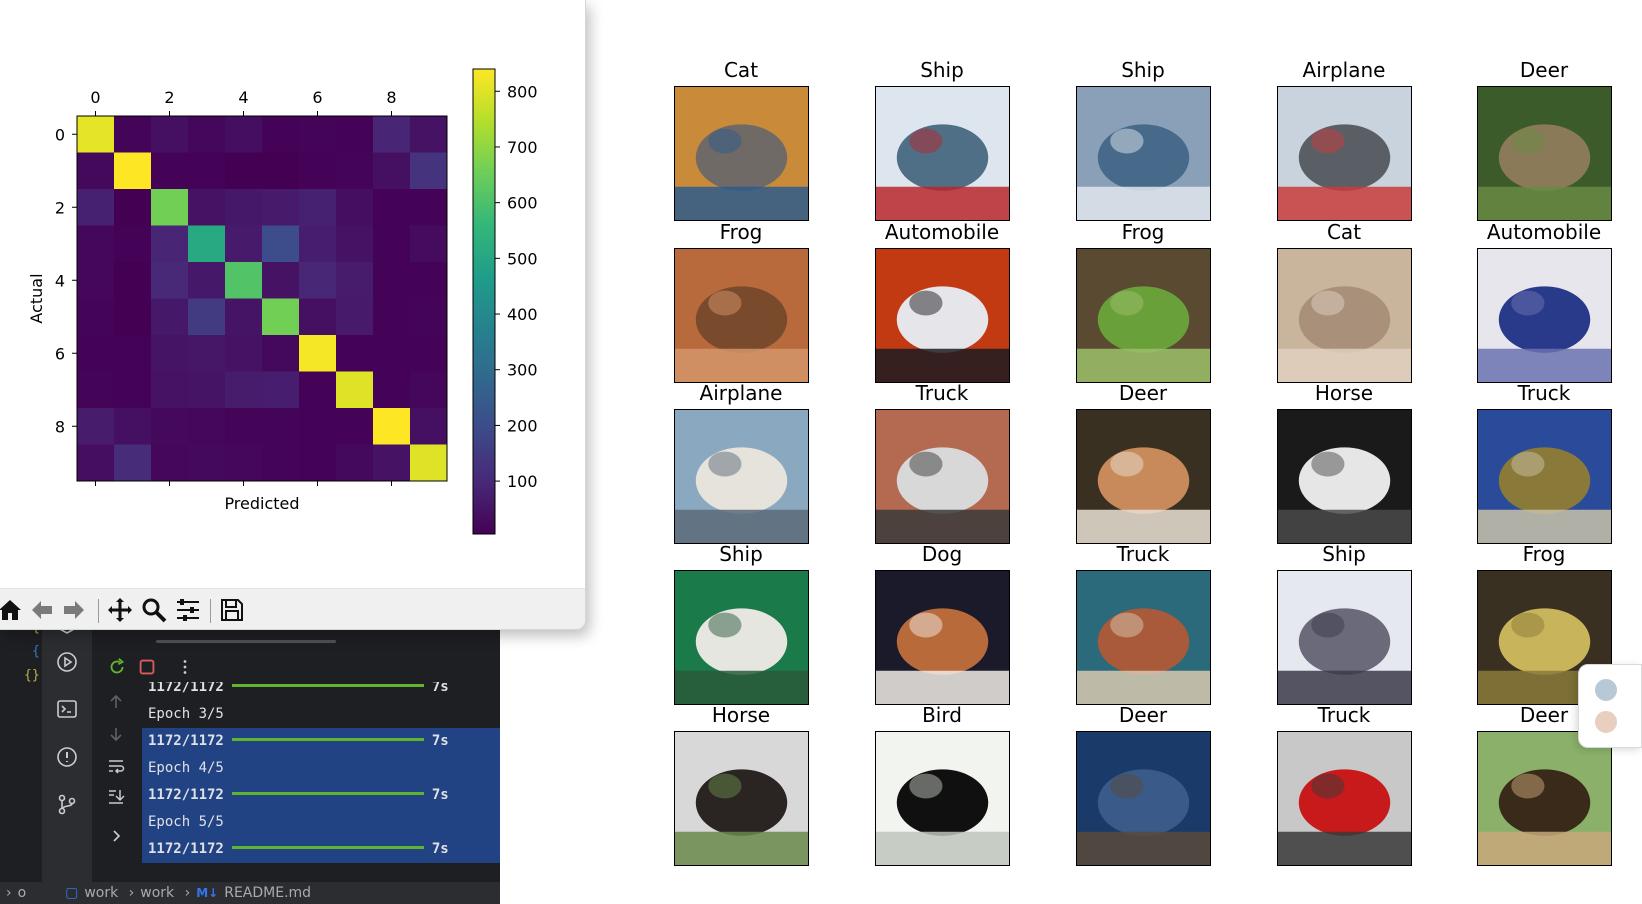  Describe the element at coordinates (60, 207) in the screenshot. I see `y-tick-label: 2` at that location.